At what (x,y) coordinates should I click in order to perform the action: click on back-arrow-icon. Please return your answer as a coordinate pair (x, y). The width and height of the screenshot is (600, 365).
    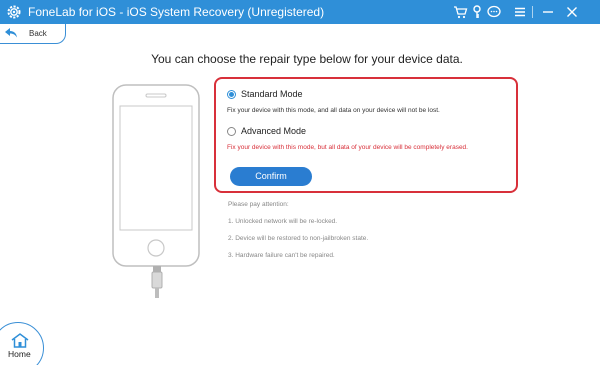
    Looking at the image, I should click on (11, 33).